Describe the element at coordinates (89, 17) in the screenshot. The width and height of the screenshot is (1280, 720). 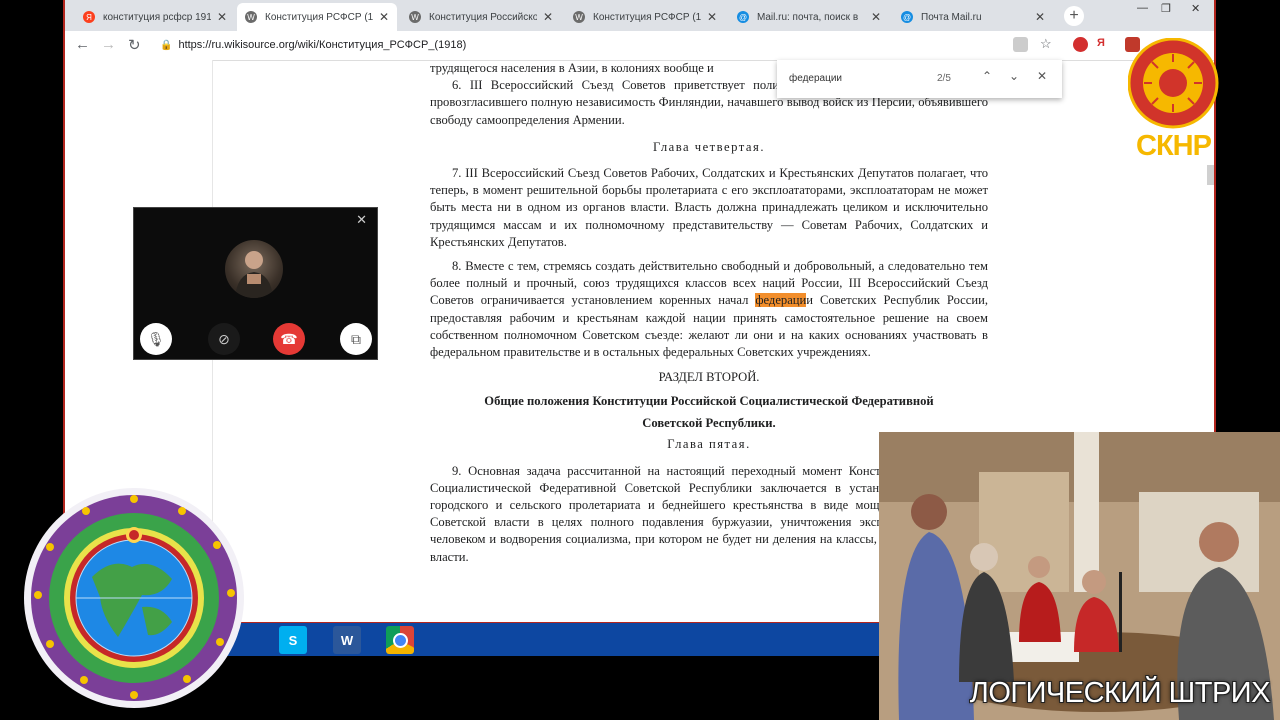
I see `yandex-icon: Я` at that location.